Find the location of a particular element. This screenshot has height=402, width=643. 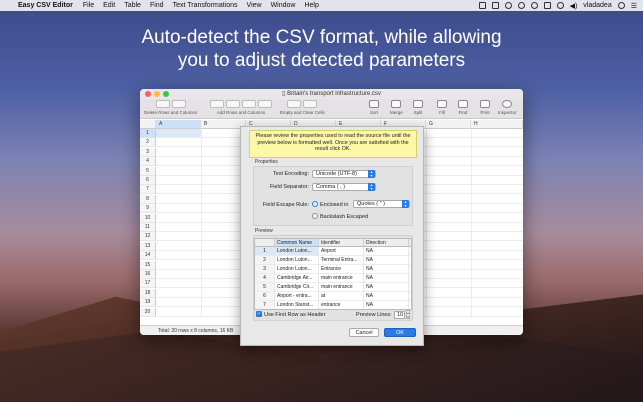

preview-corner is located at coordinates (265, 243).